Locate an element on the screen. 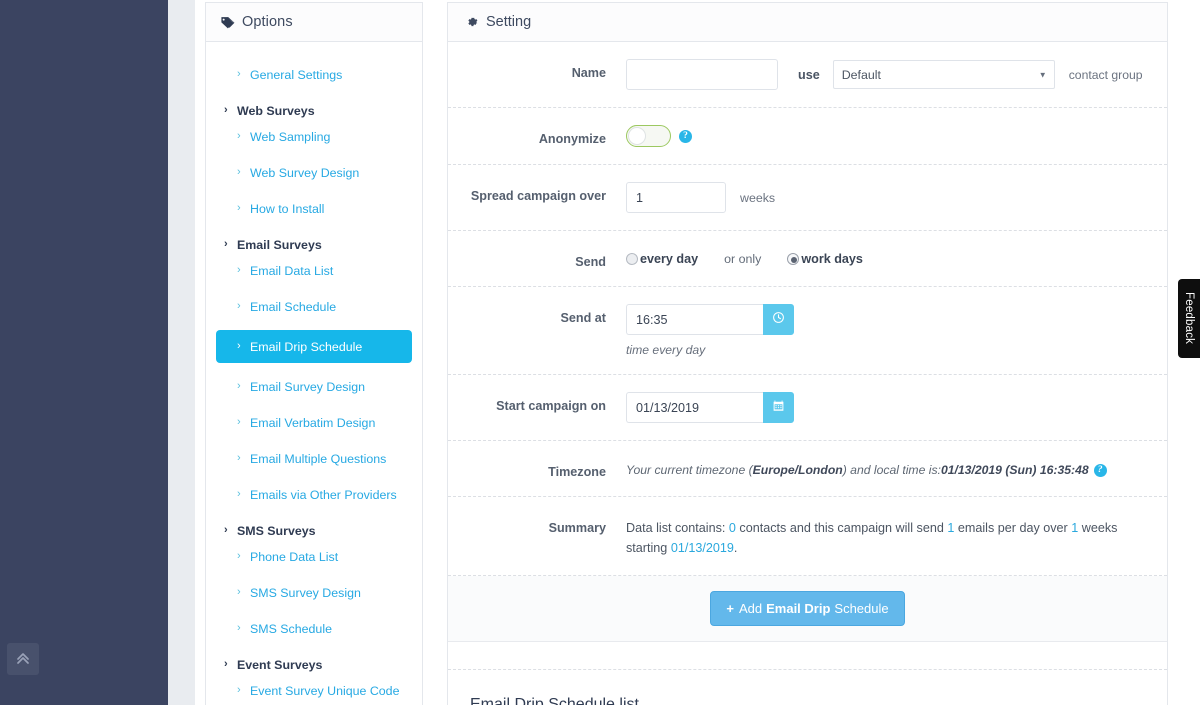 The height and width of the screenshot is (705, 1200). radio-work-days is located at coordinates (793, 259).